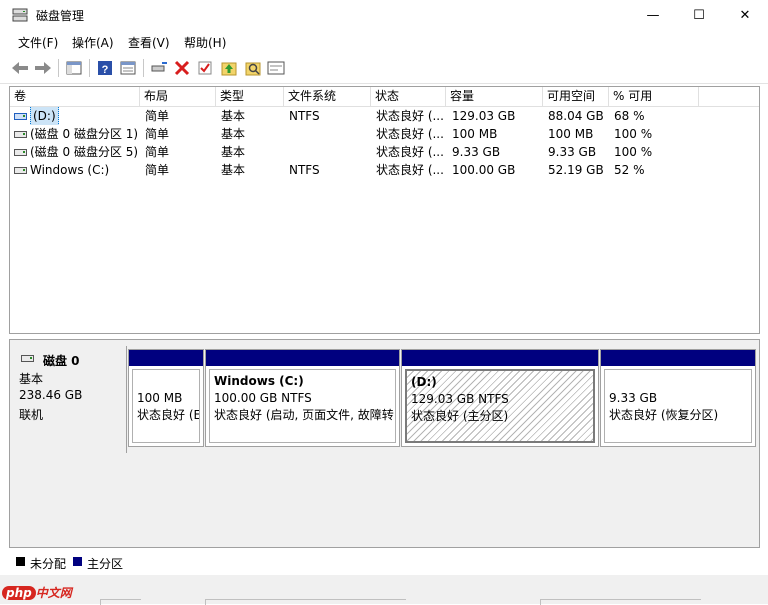 The width and height of the screenshot is (768, 605). Describe the element at coordinates (424, 382) in the screenshot. I see `partition-title: (D:)` at that location.